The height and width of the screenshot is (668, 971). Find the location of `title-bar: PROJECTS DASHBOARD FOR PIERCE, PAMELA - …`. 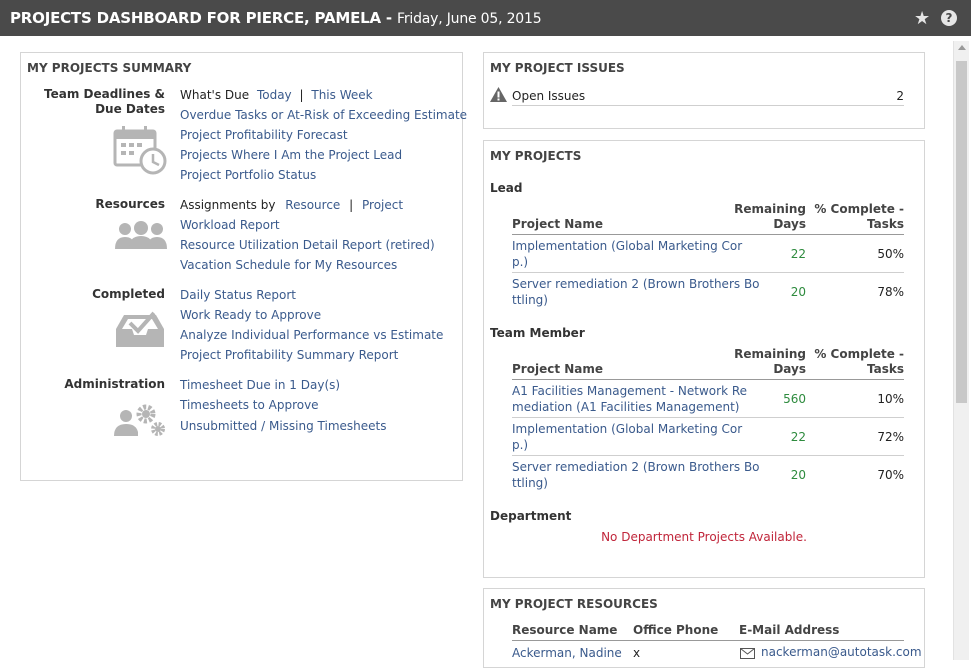

title-bar: PROJECTS DASHBOARD FOR PIERCE, PAMELA - … is located at coordinates (485, 18).